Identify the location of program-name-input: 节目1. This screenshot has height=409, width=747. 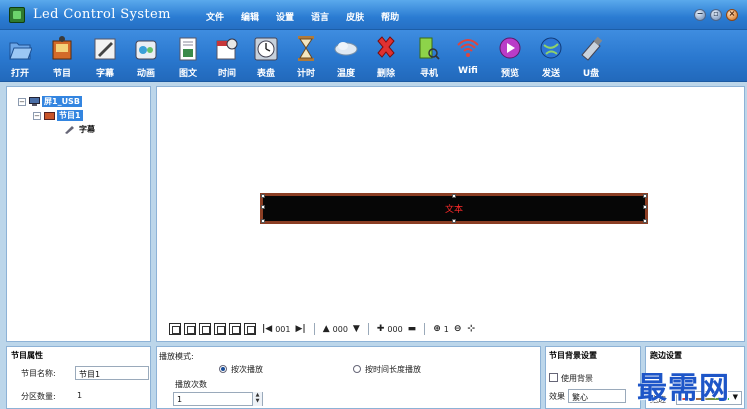
(112, 373).